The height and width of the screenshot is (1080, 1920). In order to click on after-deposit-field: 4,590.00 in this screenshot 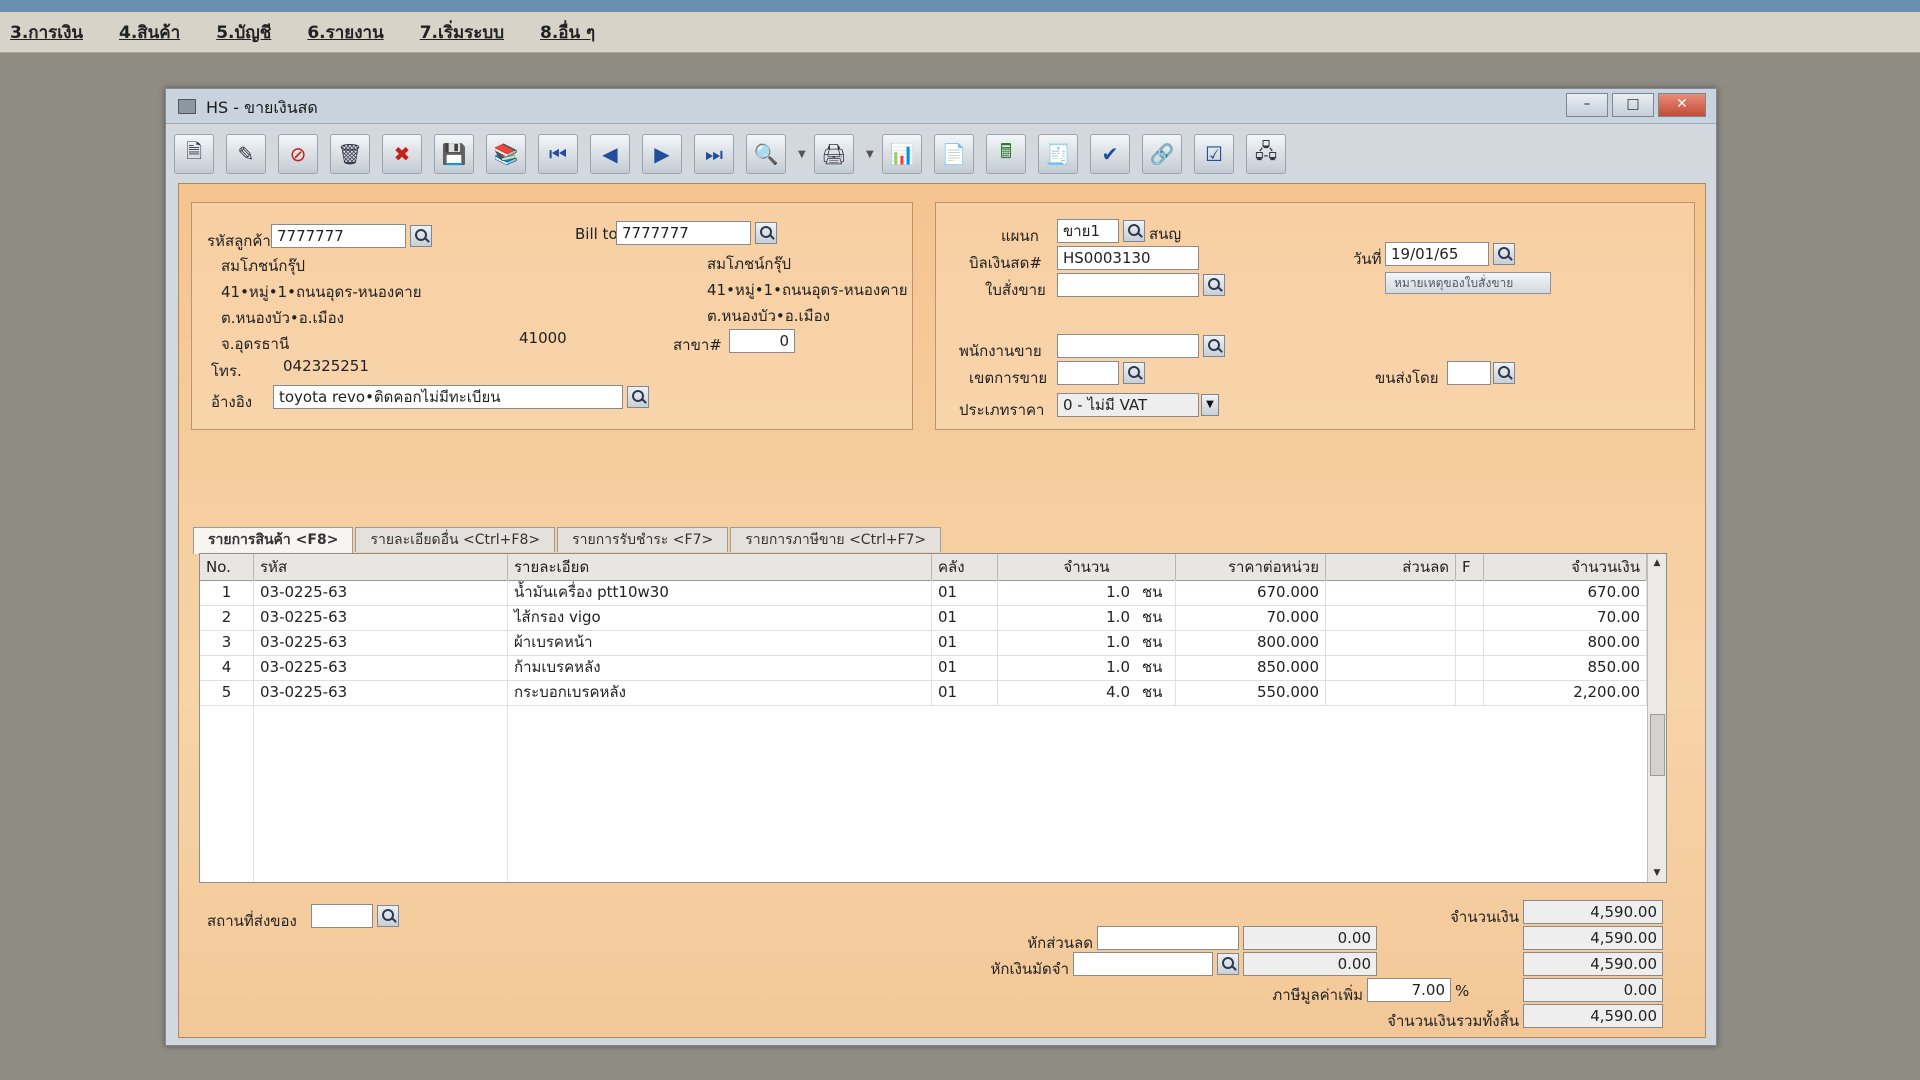, I will do `click(1593, 964)`.